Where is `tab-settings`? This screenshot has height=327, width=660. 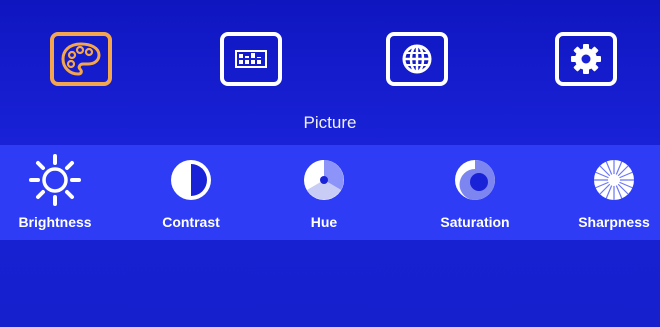 tab-settings is located at coordinates (586, 59).